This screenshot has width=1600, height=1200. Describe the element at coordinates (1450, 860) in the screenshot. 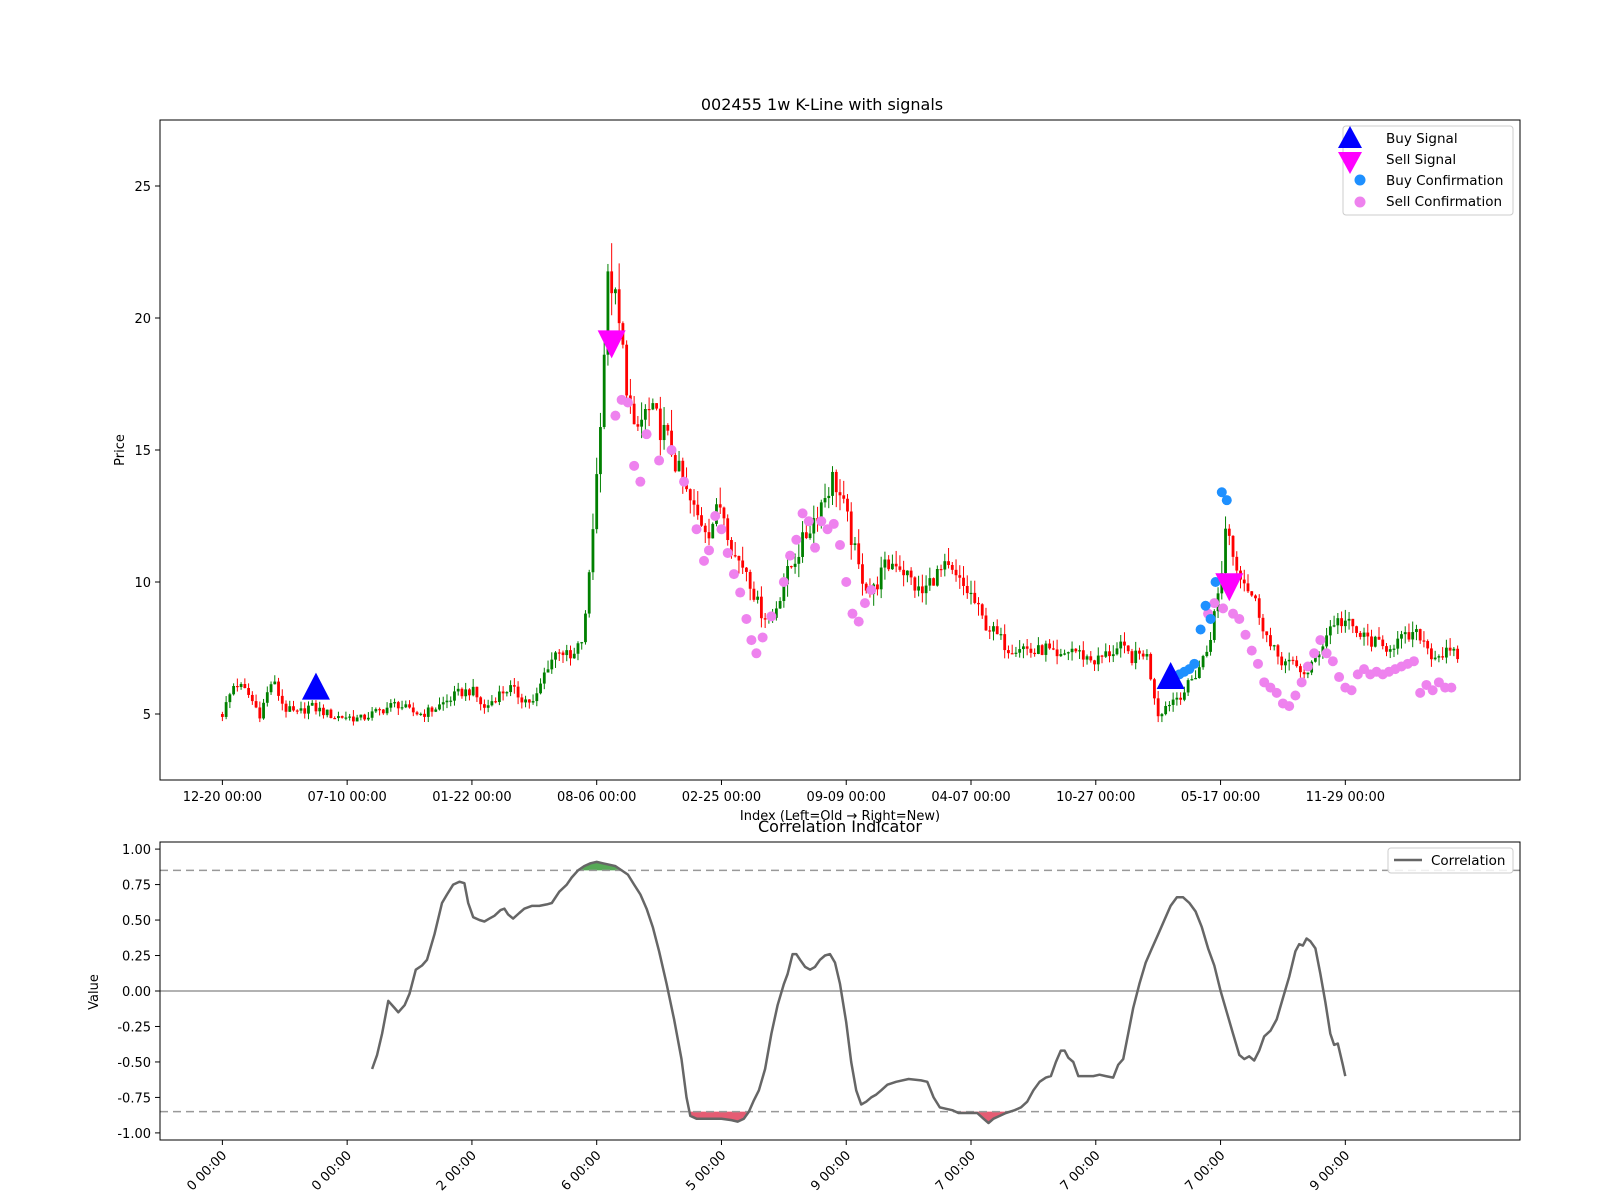

I see `correlation-legend: Correlation` at that location.